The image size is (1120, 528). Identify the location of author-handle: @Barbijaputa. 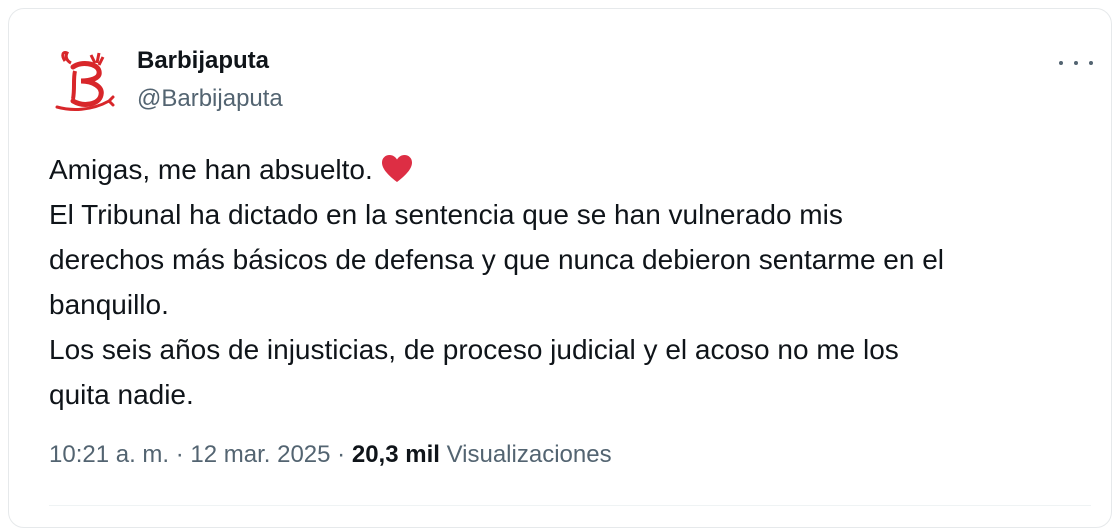
(210, 99).